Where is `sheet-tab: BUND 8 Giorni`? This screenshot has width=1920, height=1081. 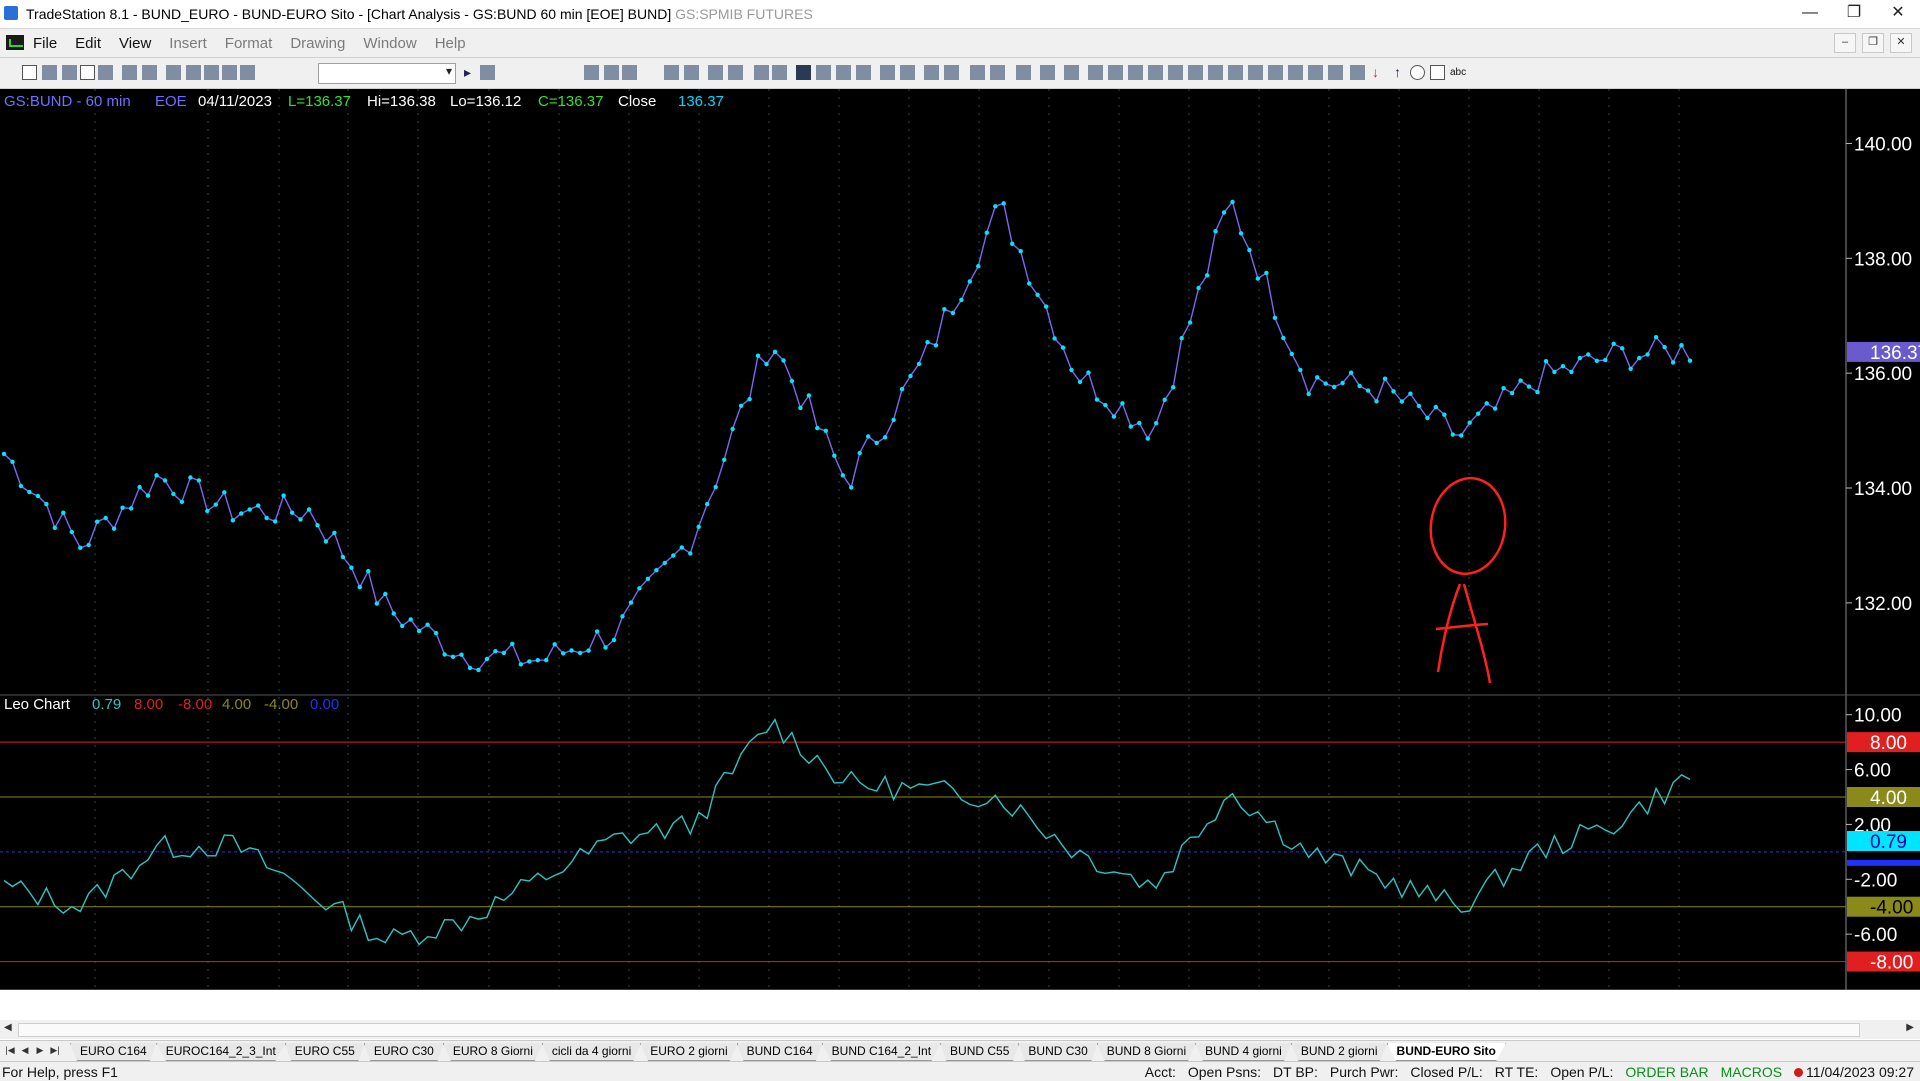 sheet-tab: BUND 8 Giorni is located at coordinates (1146, 1052).